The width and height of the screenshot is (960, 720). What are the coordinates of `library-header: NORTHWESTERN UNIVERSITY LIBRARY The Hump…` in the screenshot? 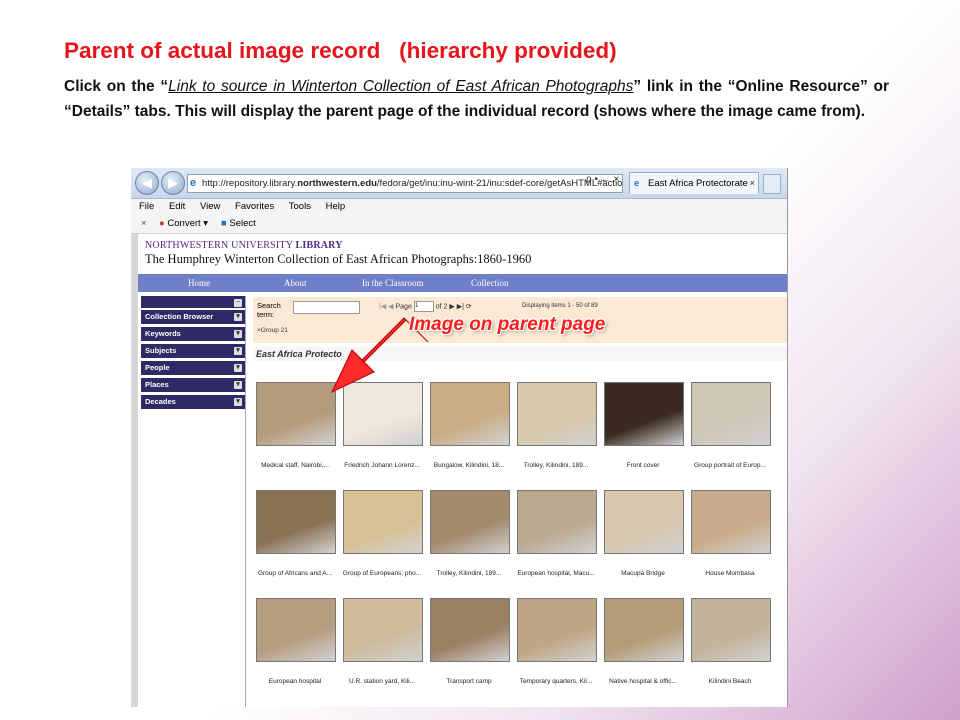 It's located at (338, 253).